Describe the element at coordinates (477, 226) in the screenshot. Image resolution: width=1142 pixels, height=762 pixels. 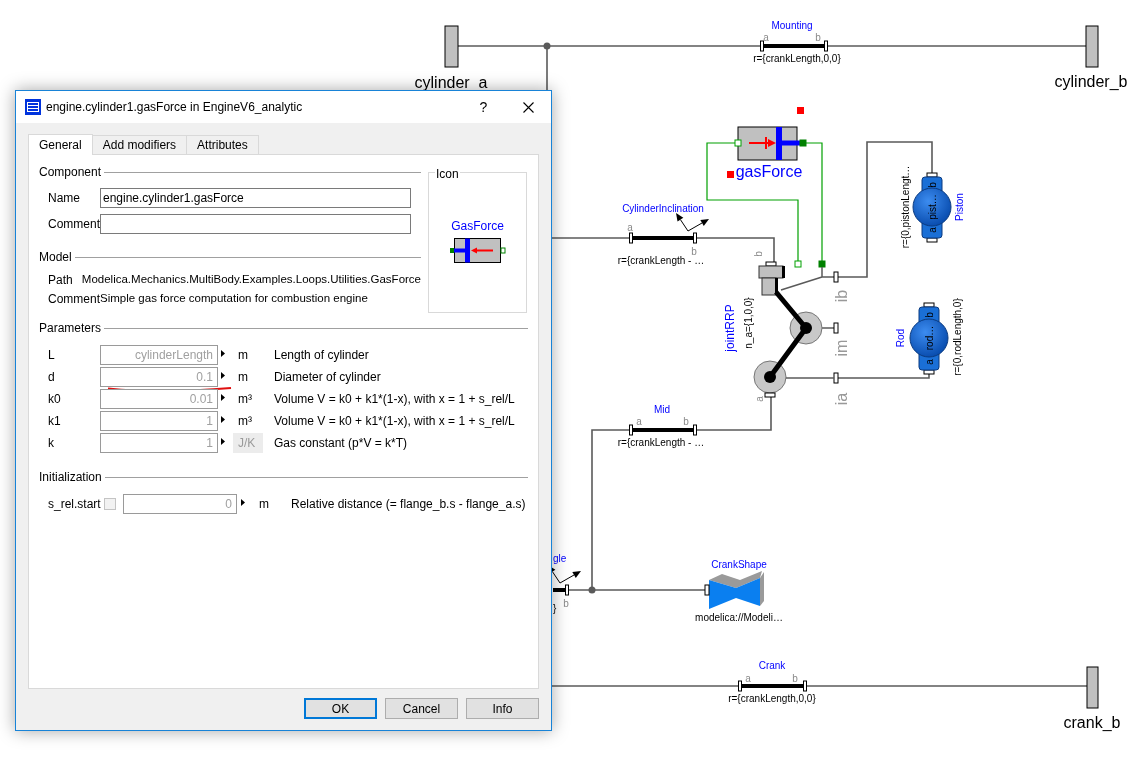
I see `icon-name: GasForce` at that location.